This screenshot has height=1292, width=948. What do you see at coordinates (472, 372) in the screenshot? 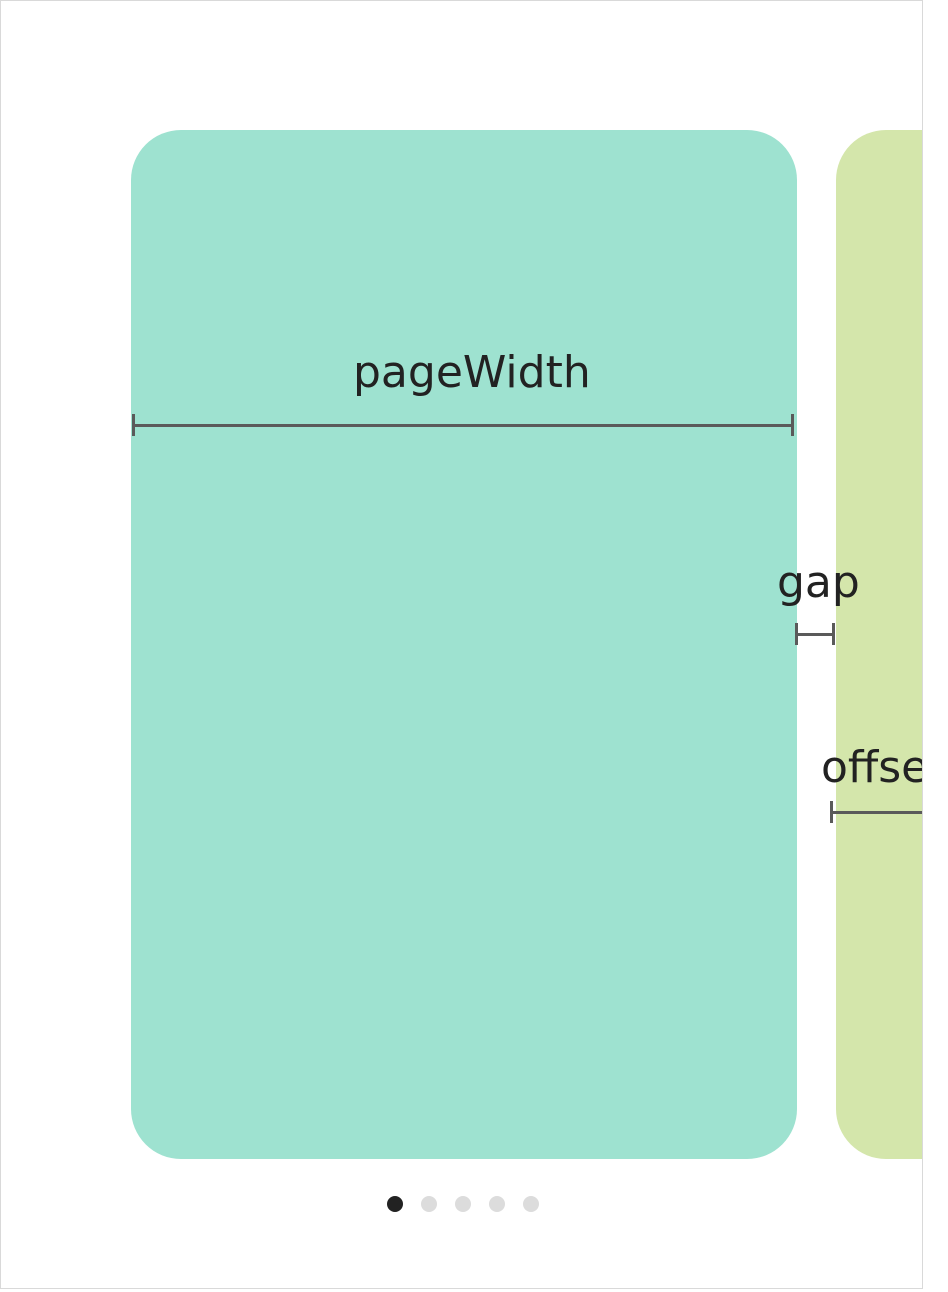
I see `page-width-label: pageWidth` at bounding box center [472, 372].